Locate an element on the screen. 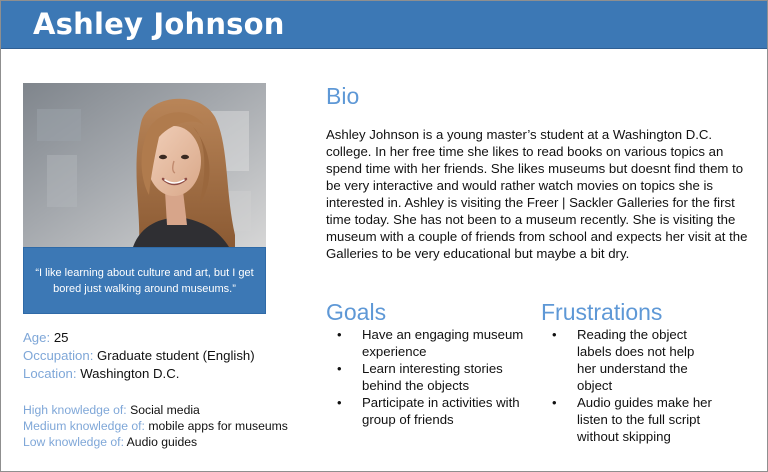 This screenshot has height=472, width=768. goals-heading: Goals is located at coordinates (356, 312).